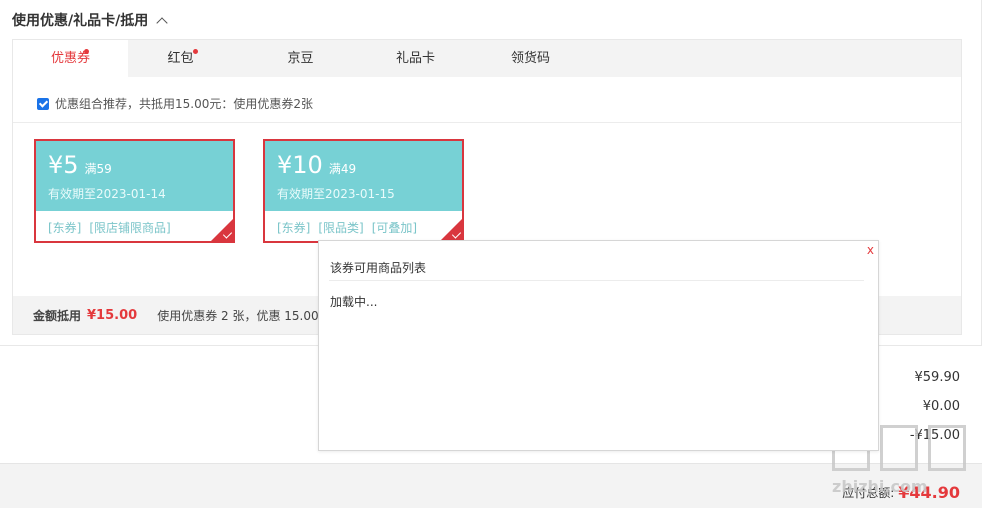 The width and height of the screenshot is (982, 508). Describe the element at coordinates (107, 194) in the screenshot. I see `coupon-validity: 有效期至2023-01-14` at that location.